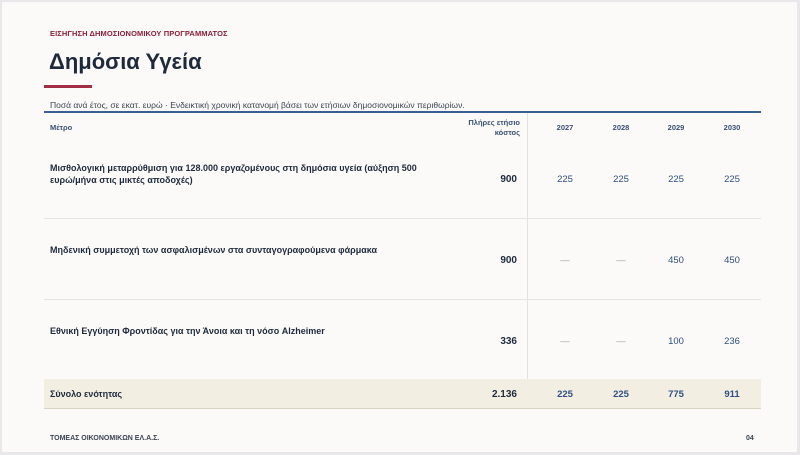 The height and width of the screenshot is (455, 800). I want to click on section-kicker: ΕΙΣΗΓΗΣΗ ΔΗΜΟΣΙΟΝΟΜΙΚΟΥ ΠΡΟΓΡΑΜΜΑΤΟΣ, so click(139, 33).